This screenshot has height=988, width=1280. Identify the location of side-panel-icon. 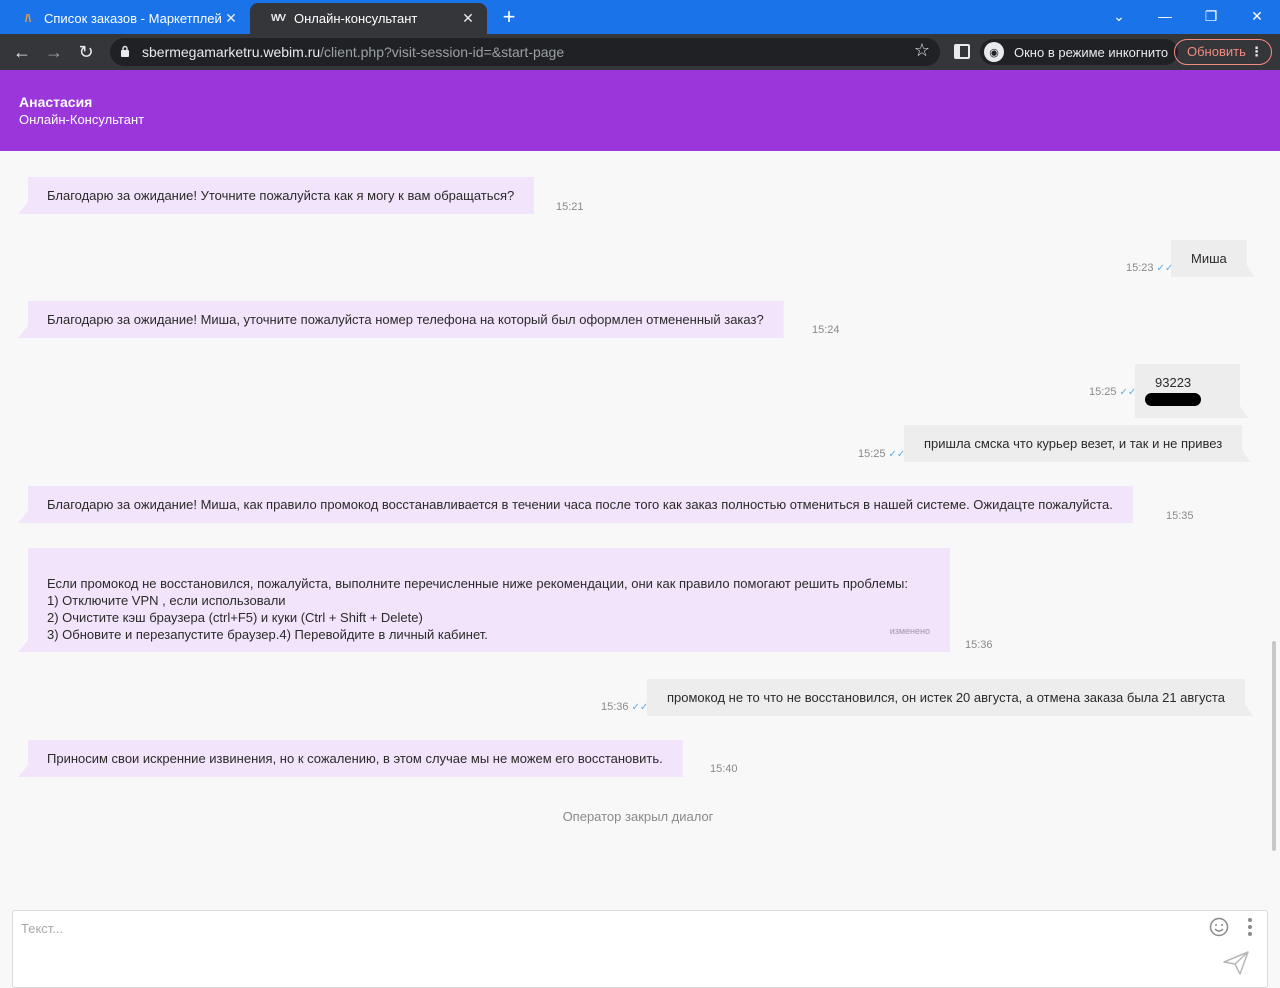
(962, 51).